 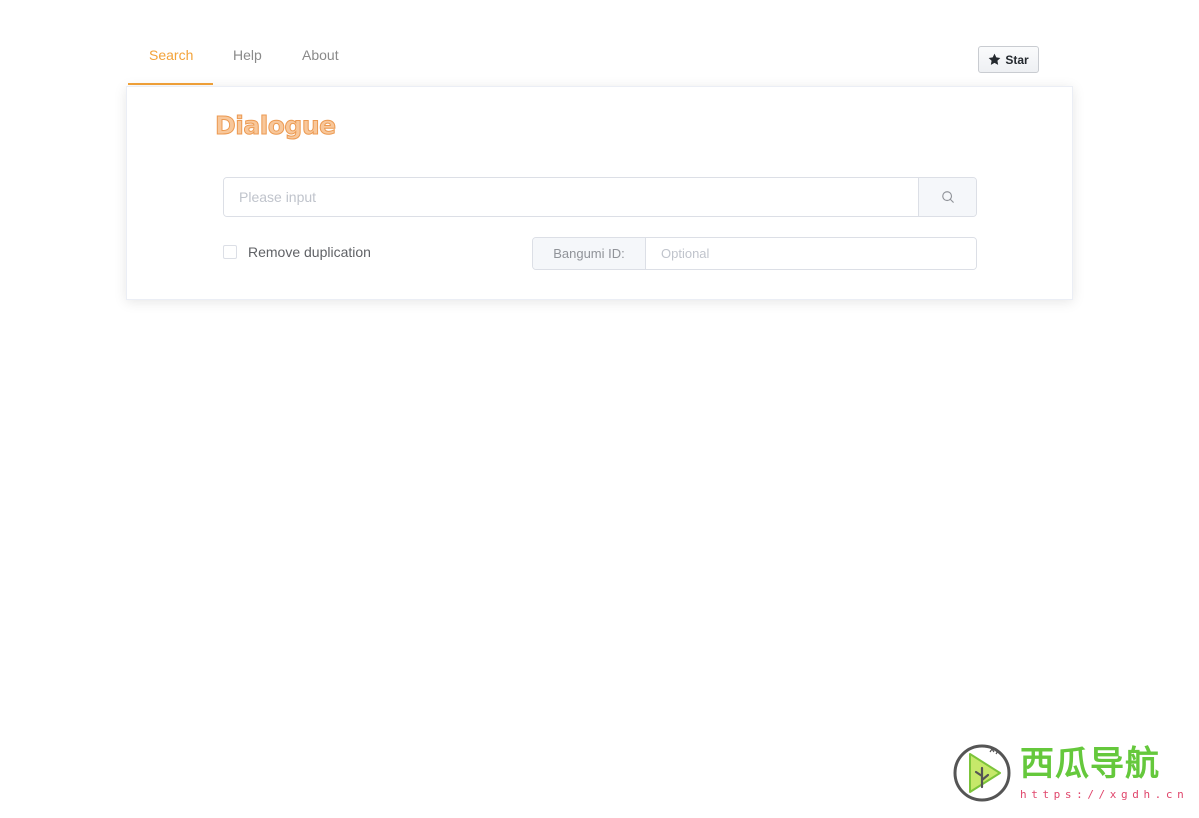 I want to click on star-button-label: Star, so click(x=1017, y=59).